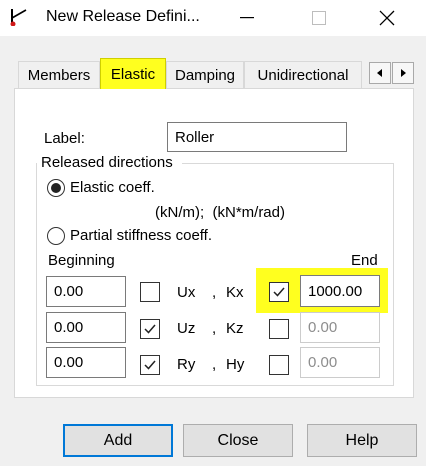  What do you see at coordinates (279, 329) in the screenshot?
I see `end-kz-checkbox` at bounding box center [279, 329].